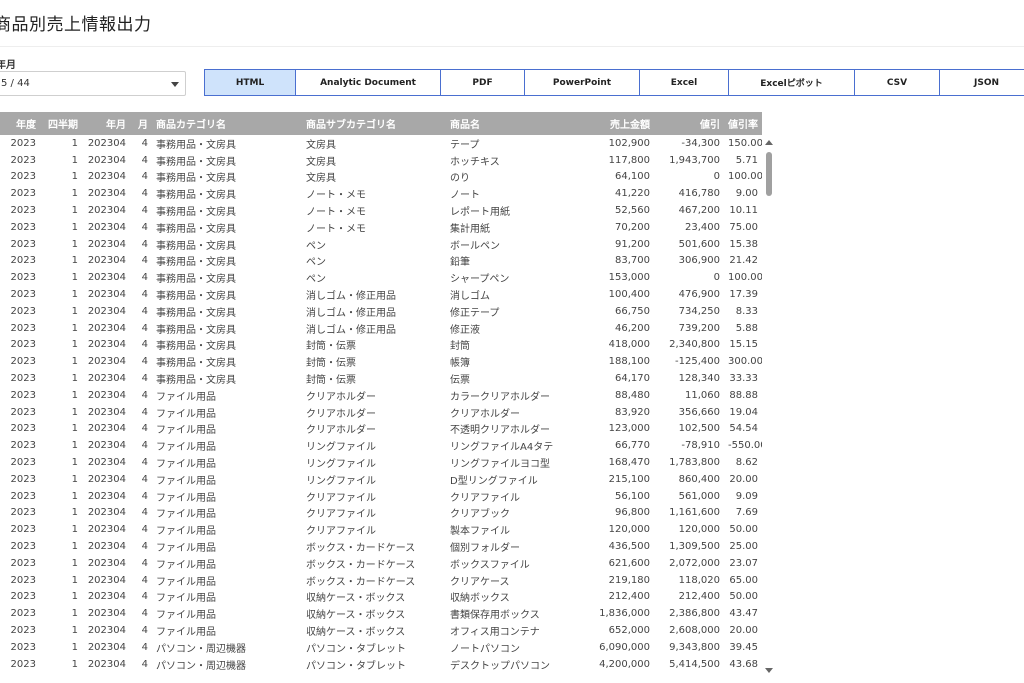  I want to click on header-product: 商品名, so click(509, 123).